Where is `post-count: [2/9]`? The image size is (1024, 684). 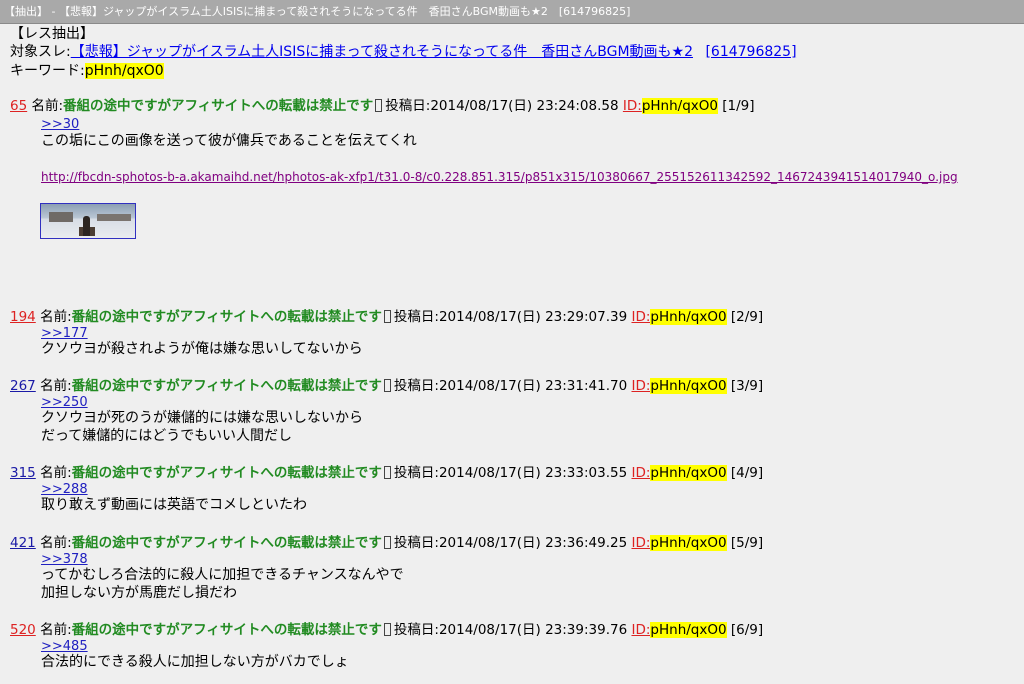
post-count: [2/9] is located at coordinates (747, 317).